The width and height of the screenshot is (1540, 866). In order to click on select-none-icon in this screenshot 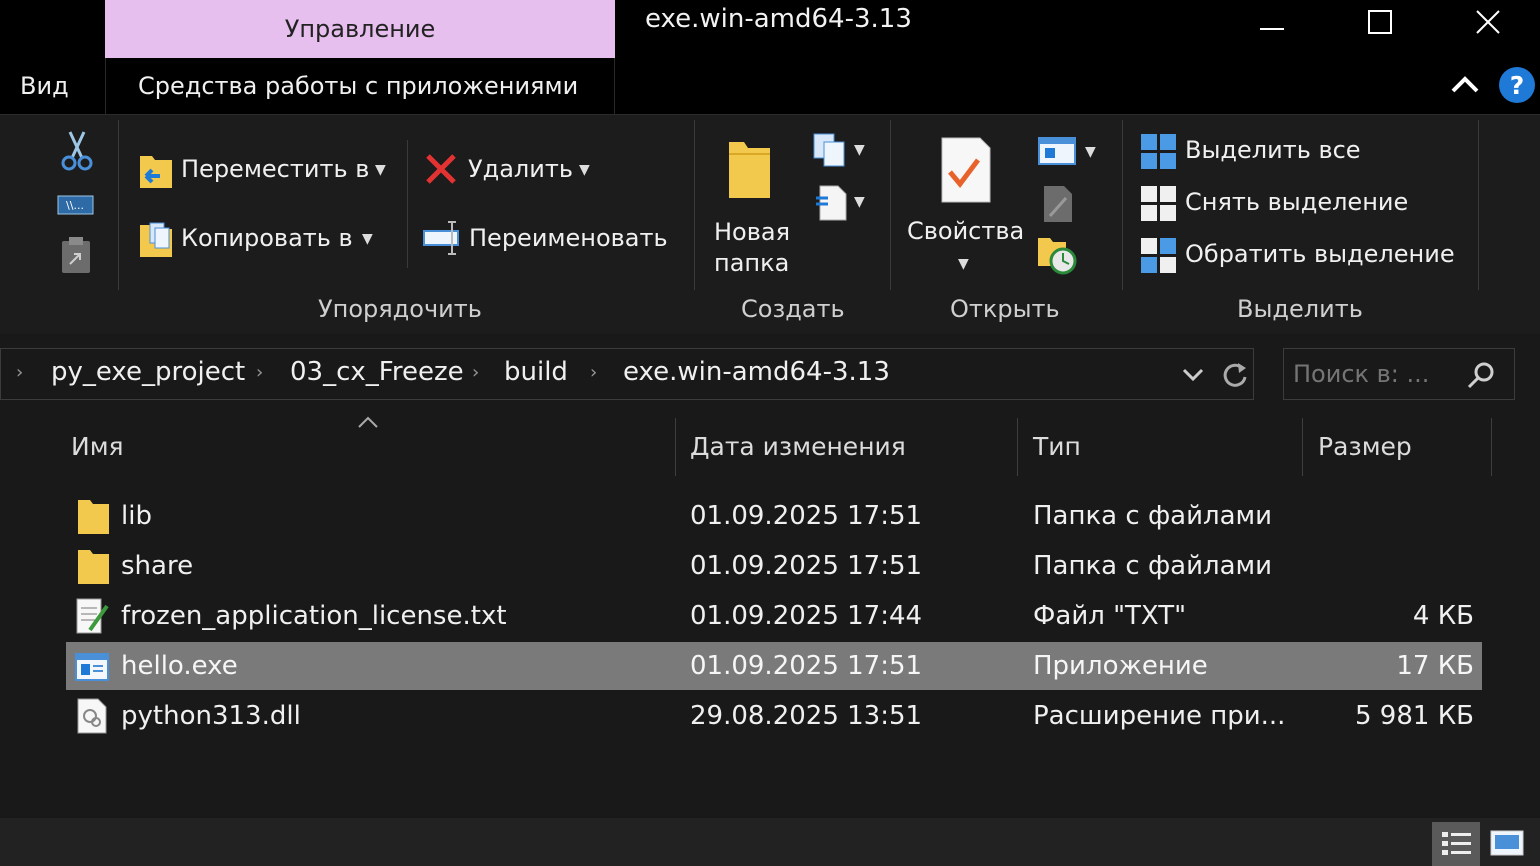, I will do `click(1158, 203)`.